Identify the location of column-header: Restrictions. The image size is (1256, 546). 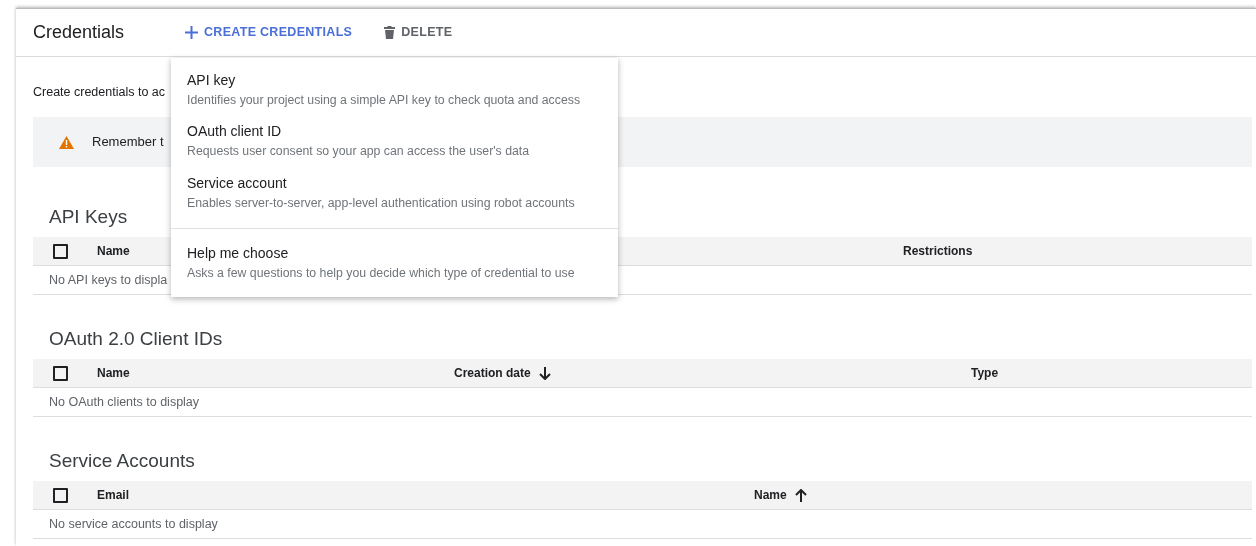
(1077, 251).